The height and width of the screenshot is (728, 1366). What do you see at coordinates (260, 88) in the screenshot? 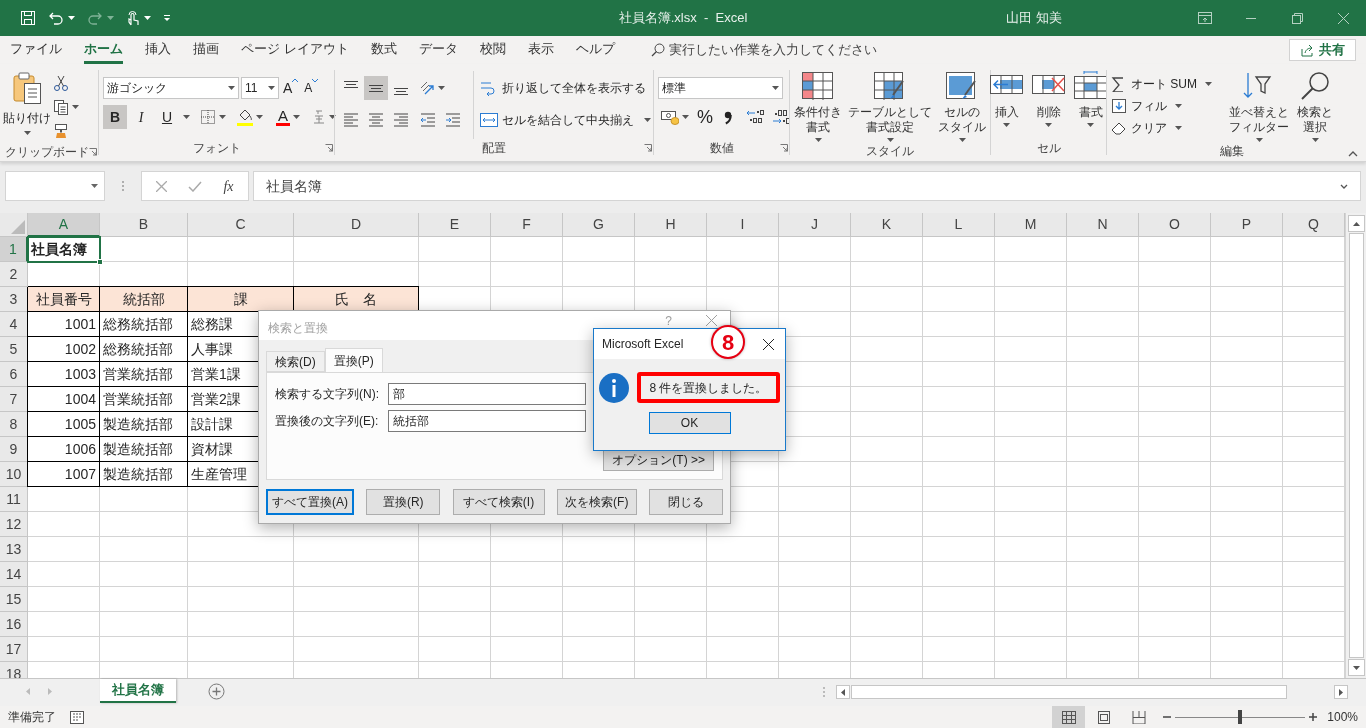
I see `font-size-field: 11` at bounding box center [260, 88].